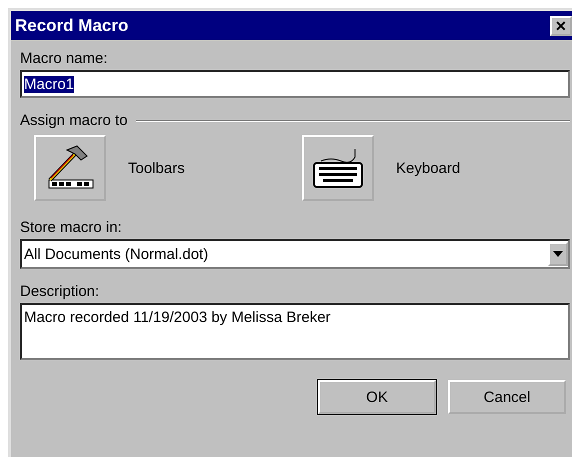 This screenshot has height=457, width=572. I want to click on toolbars-button, so click(70, 168).